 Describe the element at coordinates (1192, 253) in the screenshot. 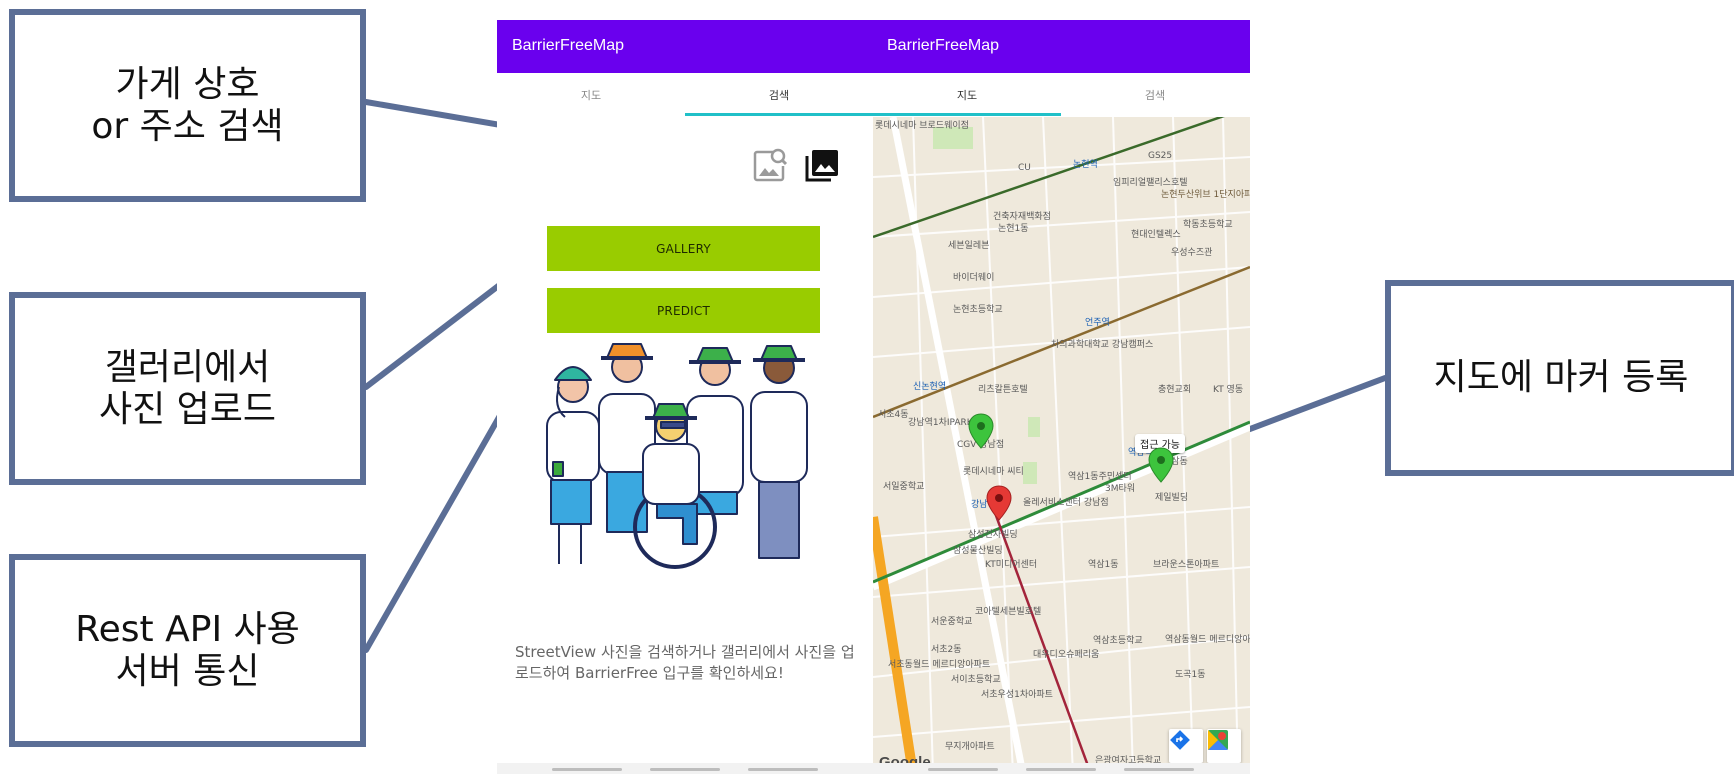

I see `map-label: 우성수즈관` at that location.